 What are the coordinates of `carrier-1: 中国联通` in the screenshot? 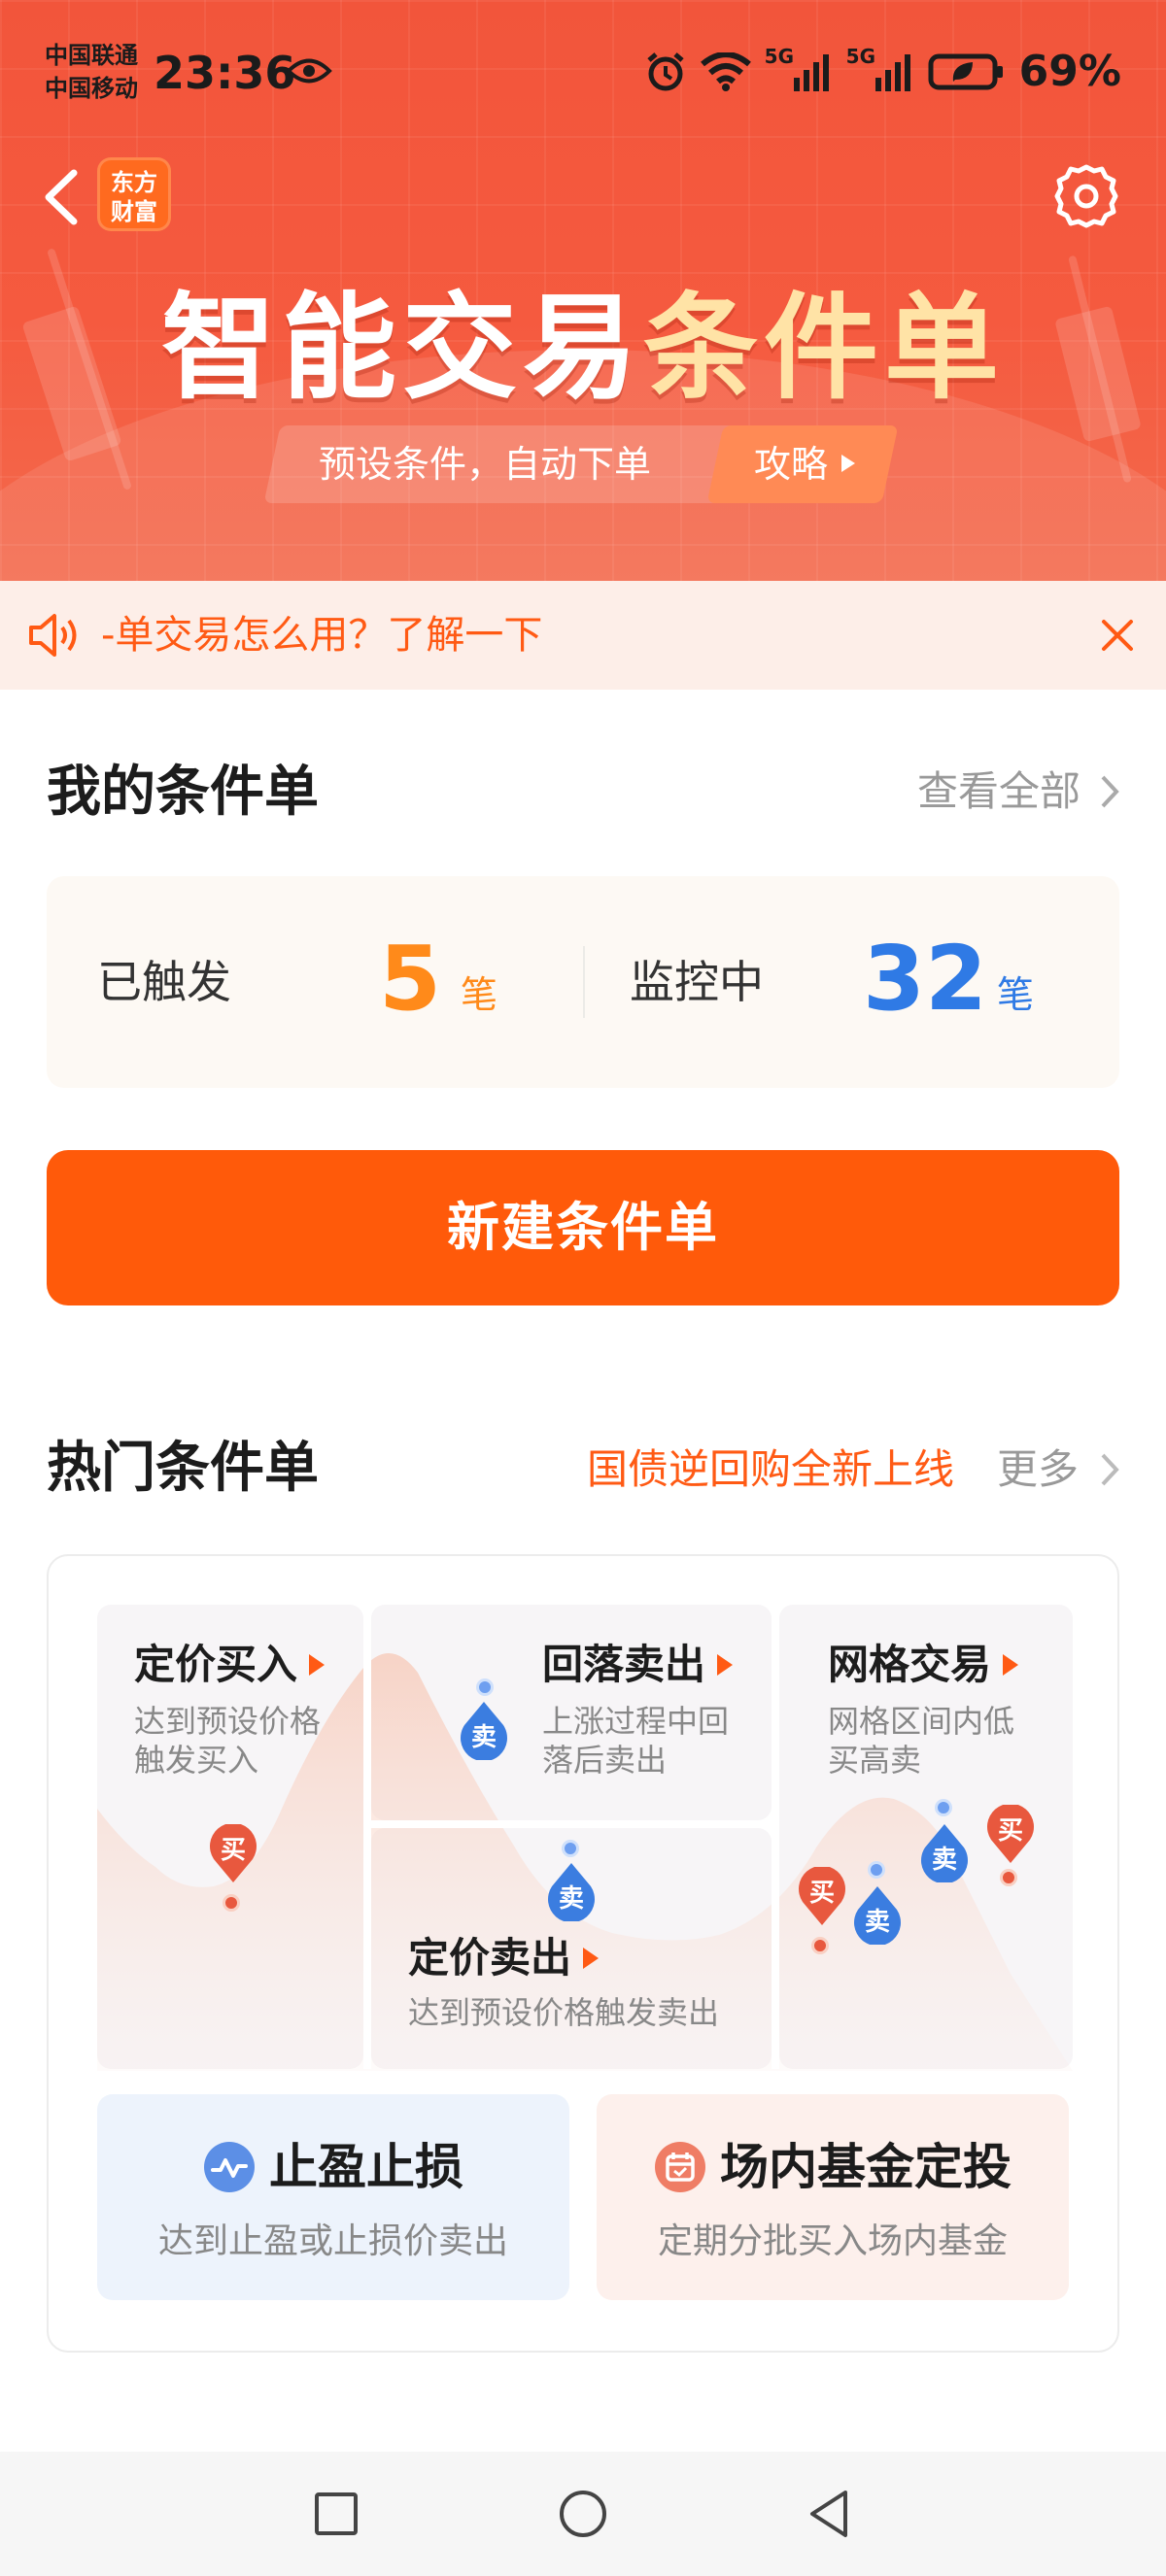 It's located at (91, 55).